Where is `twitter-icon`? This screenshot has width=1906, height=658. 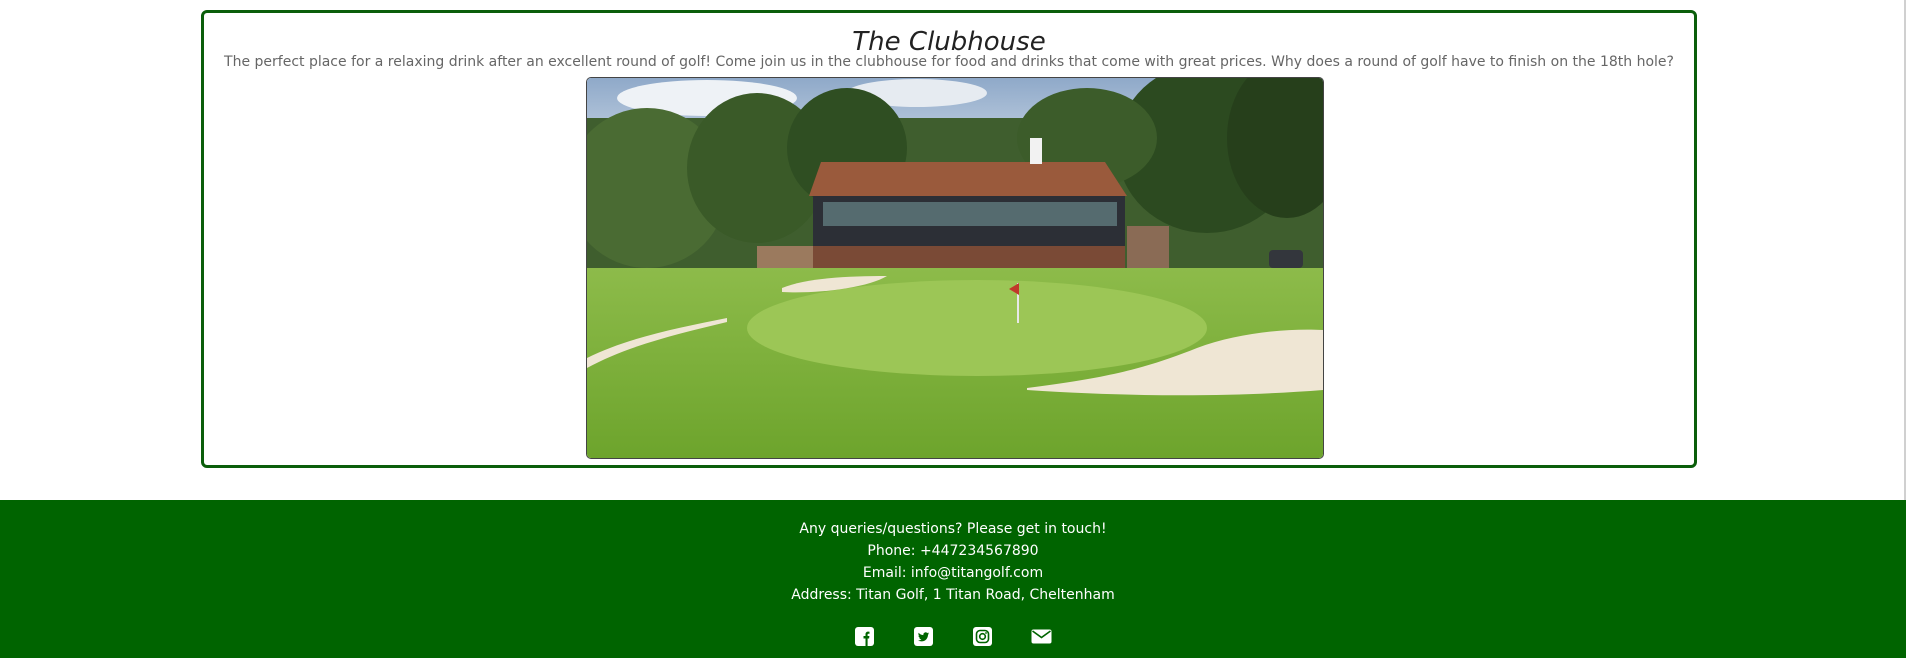 twitter-icon is located at coordinates (923, 636).